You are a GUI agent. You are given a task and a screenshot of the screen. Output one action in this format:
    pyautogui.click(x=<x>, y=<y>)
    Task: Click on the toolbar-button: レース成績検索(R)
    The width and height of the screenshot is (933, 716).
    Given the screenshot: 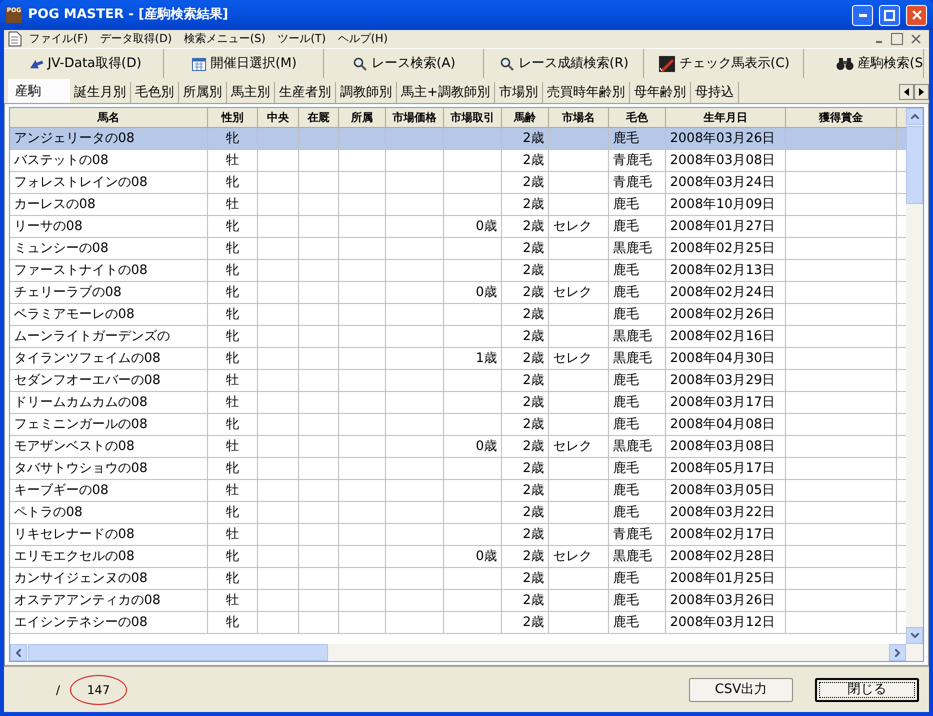 What is the action you would take?
    pyautogui.click(x=565, y=63)
    